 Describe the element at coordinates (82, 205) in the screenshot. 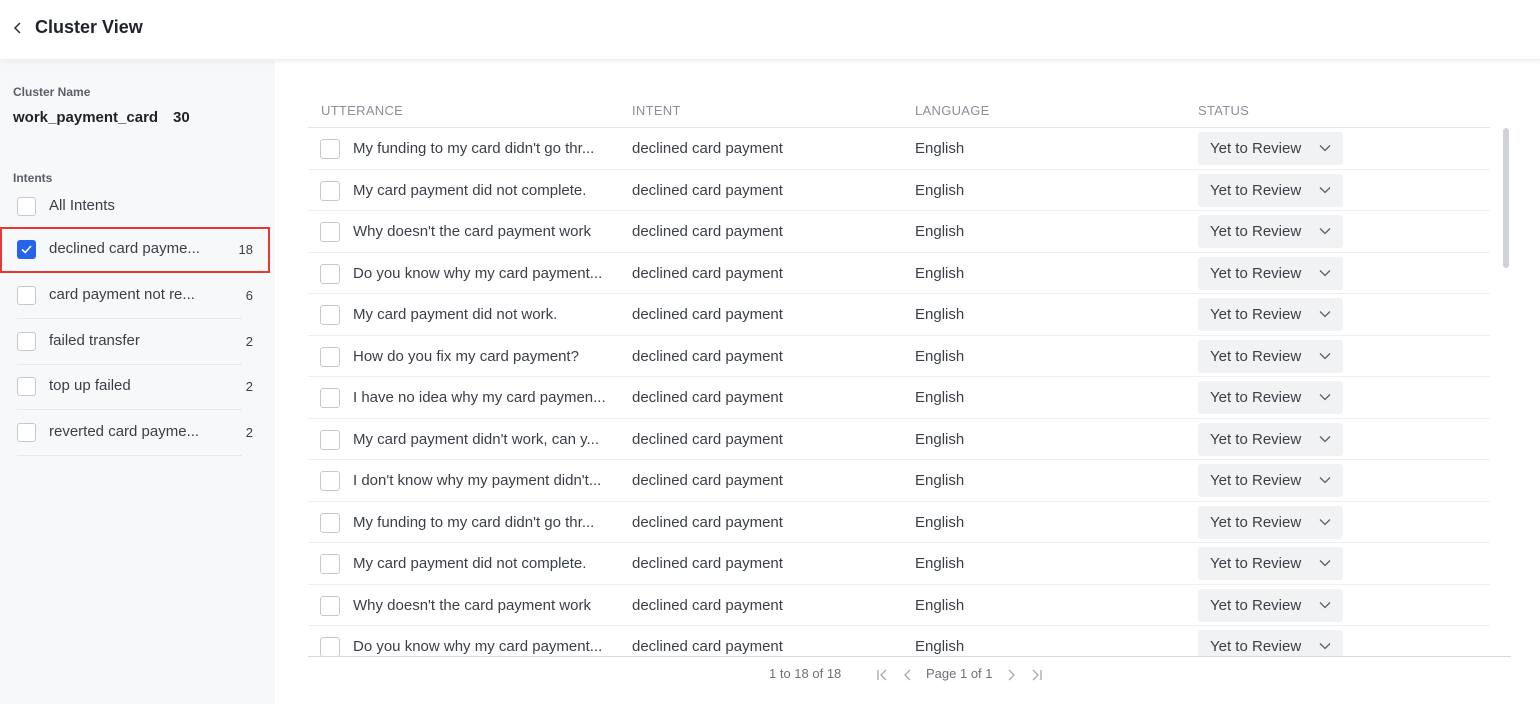

I see `intent-label: All Intents` at that location.